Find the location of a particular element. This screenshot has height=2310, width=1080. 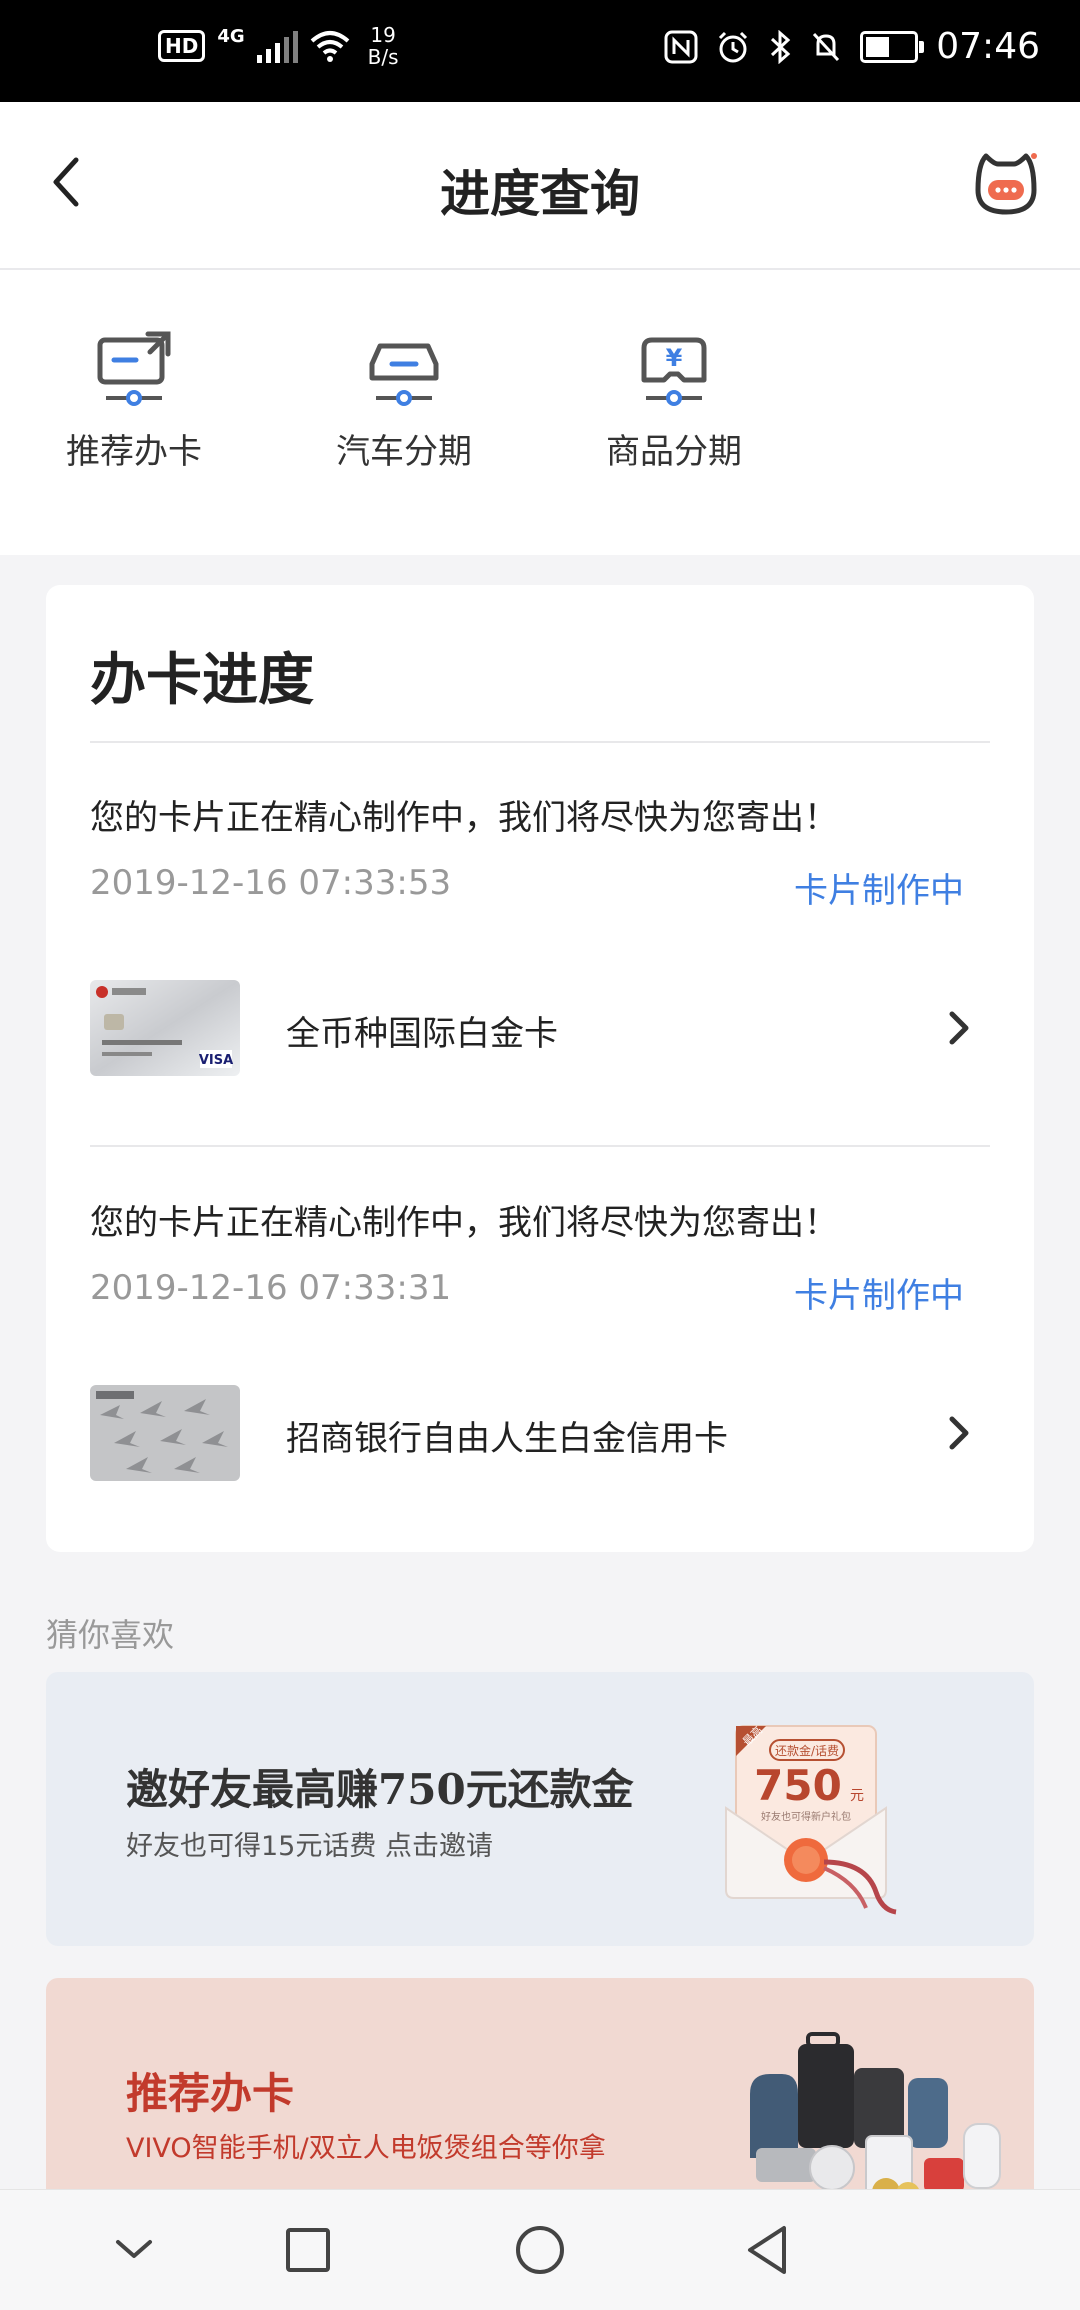

nav-bar: 进度查询 is located at coordinates (540, 186).